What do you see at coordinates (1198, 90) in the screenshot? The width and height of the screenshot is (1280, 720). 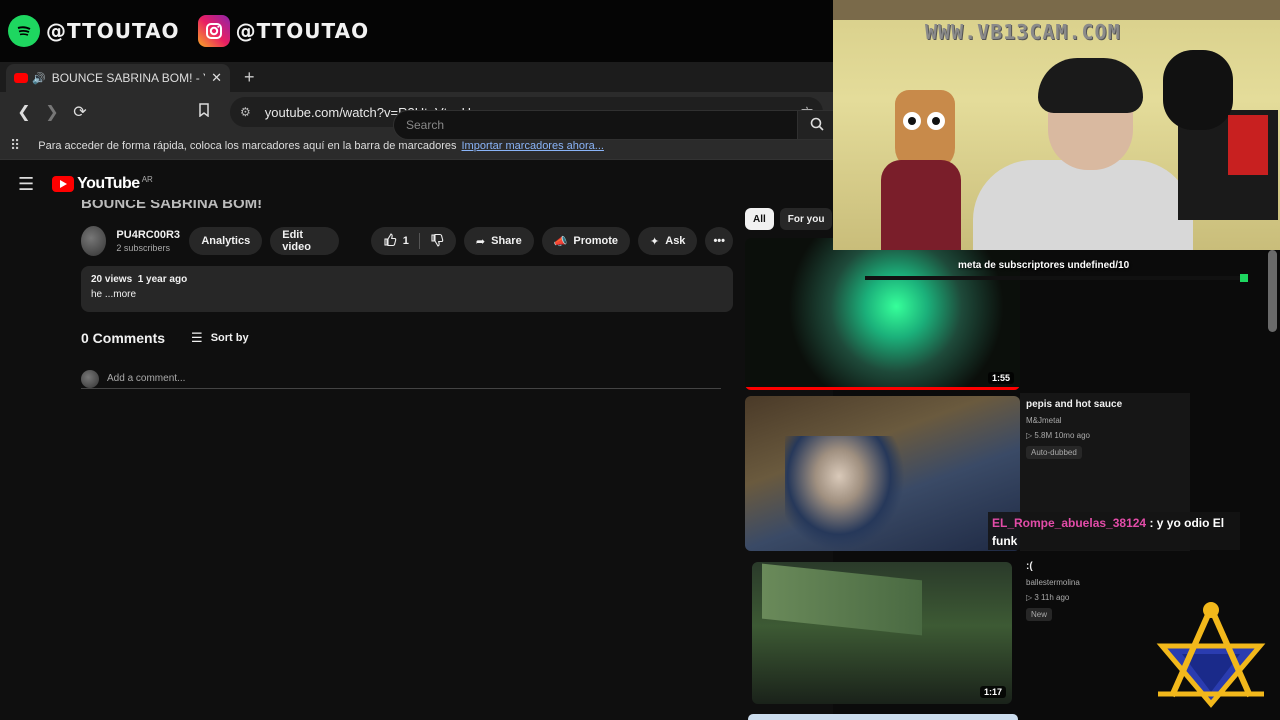 I see `microphone-icon` at bounding box center [1198, 90].